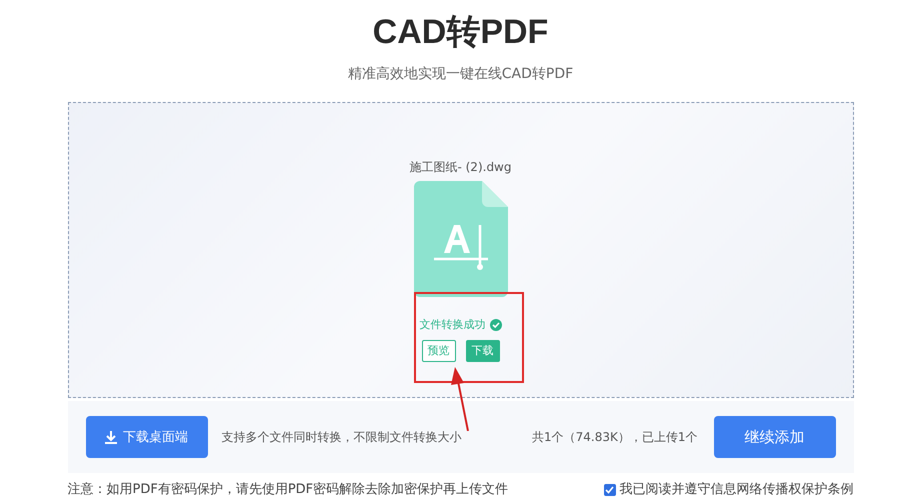 The width and height of the screenshot is (921, 500). Describe the element at coordinates (615, 437) in the screenshot. I see `upload-summary: 共1个（74.83K），已上传1个` at that location.